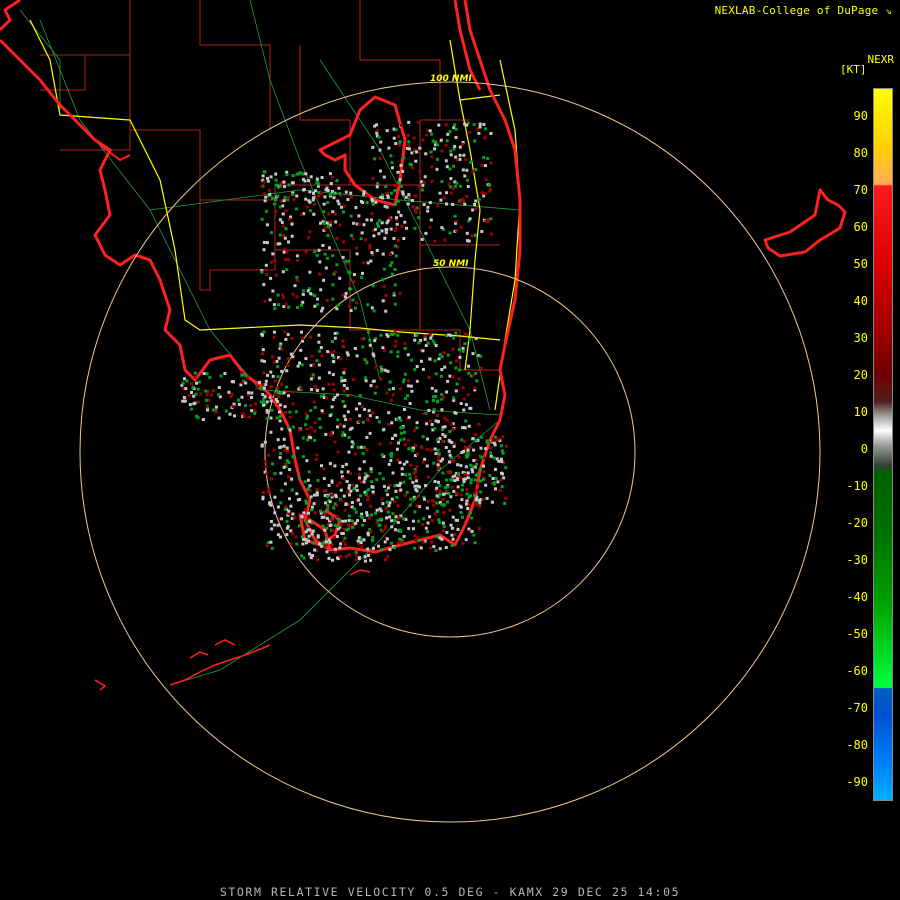 Image resolution: width=900 pixels, height=900 pixels. What do you see at coordinates (881, 59) in the screenshot?
I see `product-label: NEXR` at bounding box center [881, 59].